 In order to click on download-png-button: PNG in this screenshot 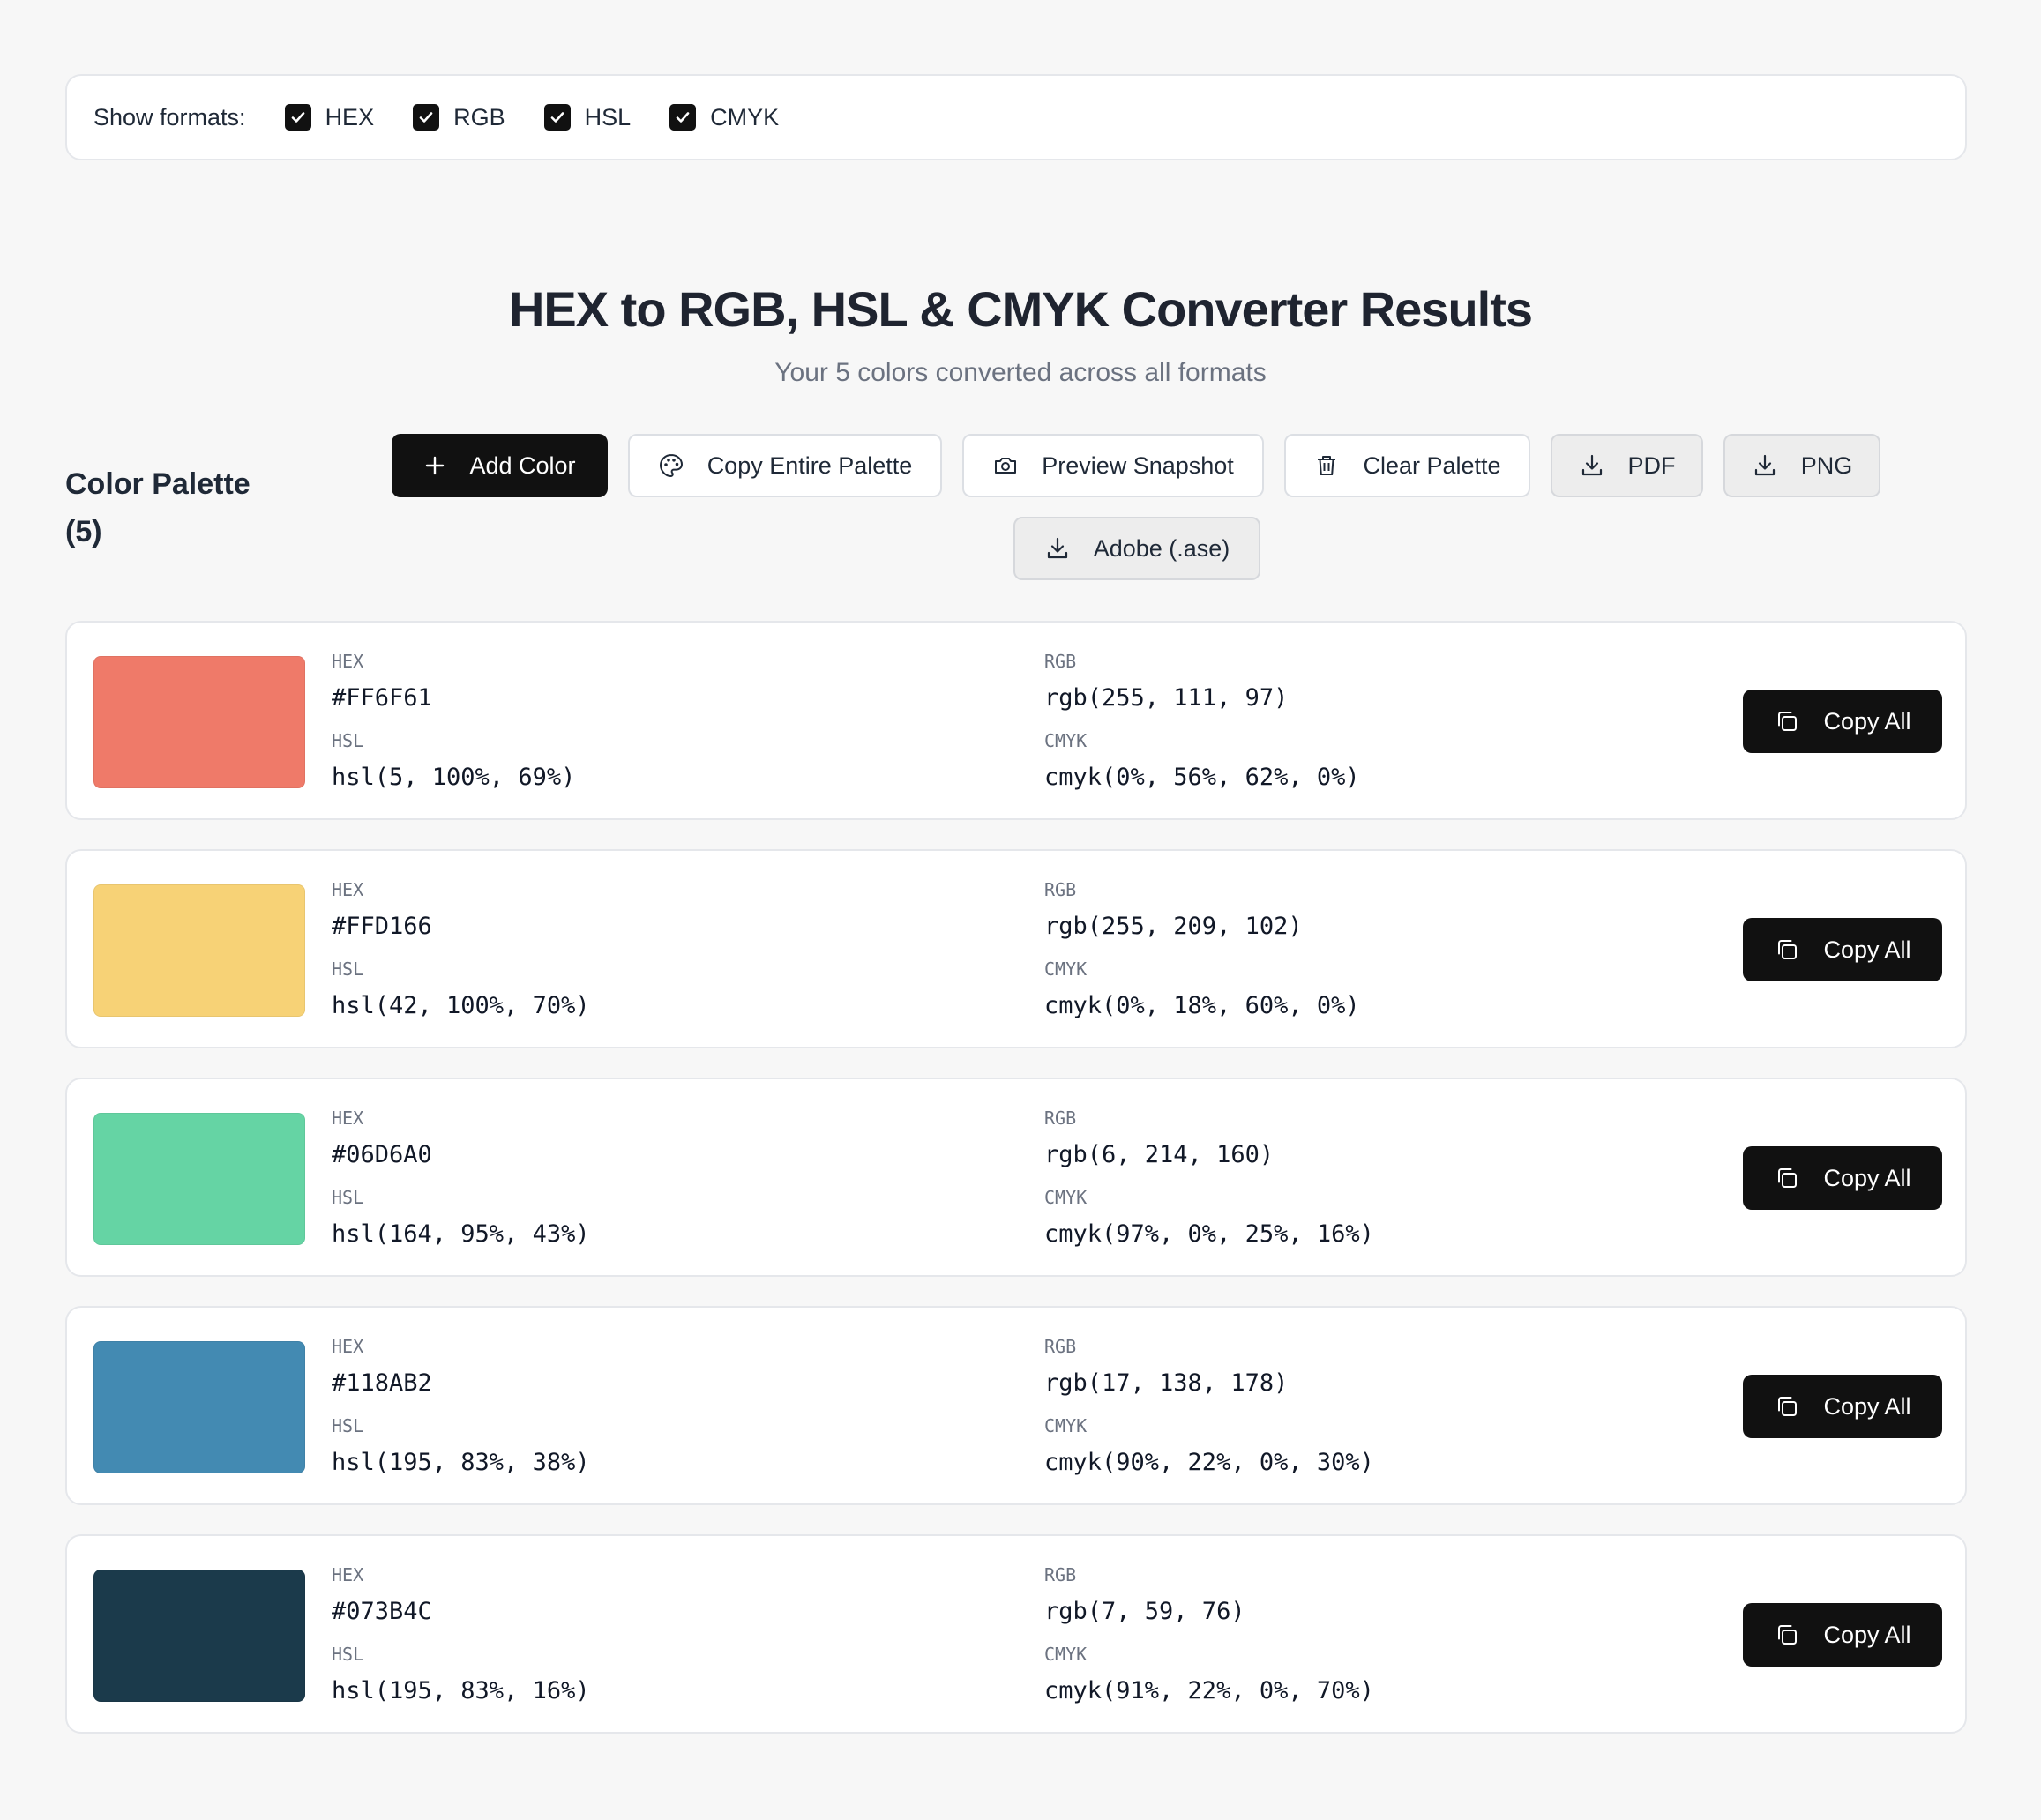, I will do `click(1802, 465)`.